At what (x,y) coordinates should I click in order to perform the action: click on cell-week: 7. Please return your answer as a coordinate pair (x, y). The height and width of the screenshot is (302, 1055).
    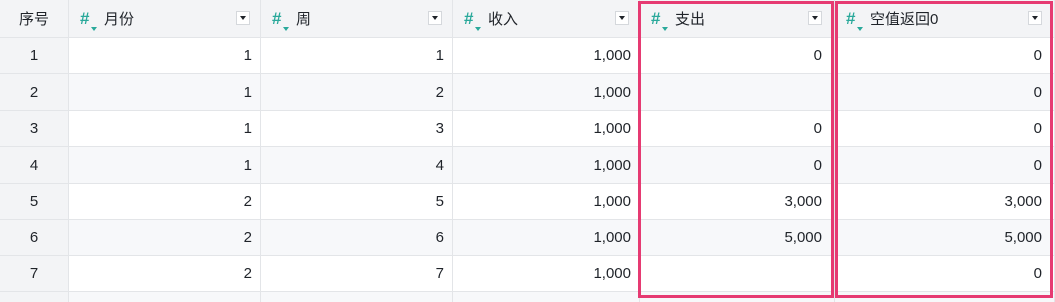
    Looking at the image, I should click on (357, 274).